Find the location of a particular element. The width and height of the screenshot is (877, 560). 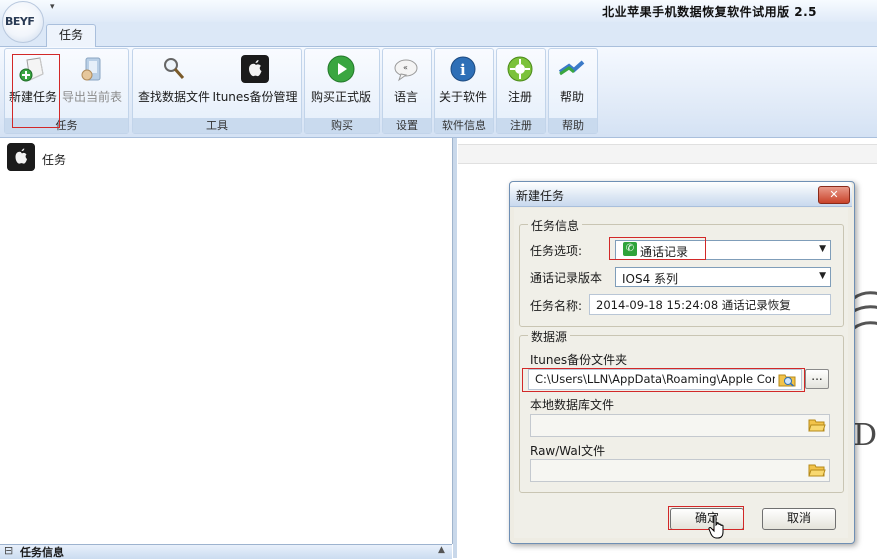

dialog-title: 新建任务 is located at coordinates (540, 196).